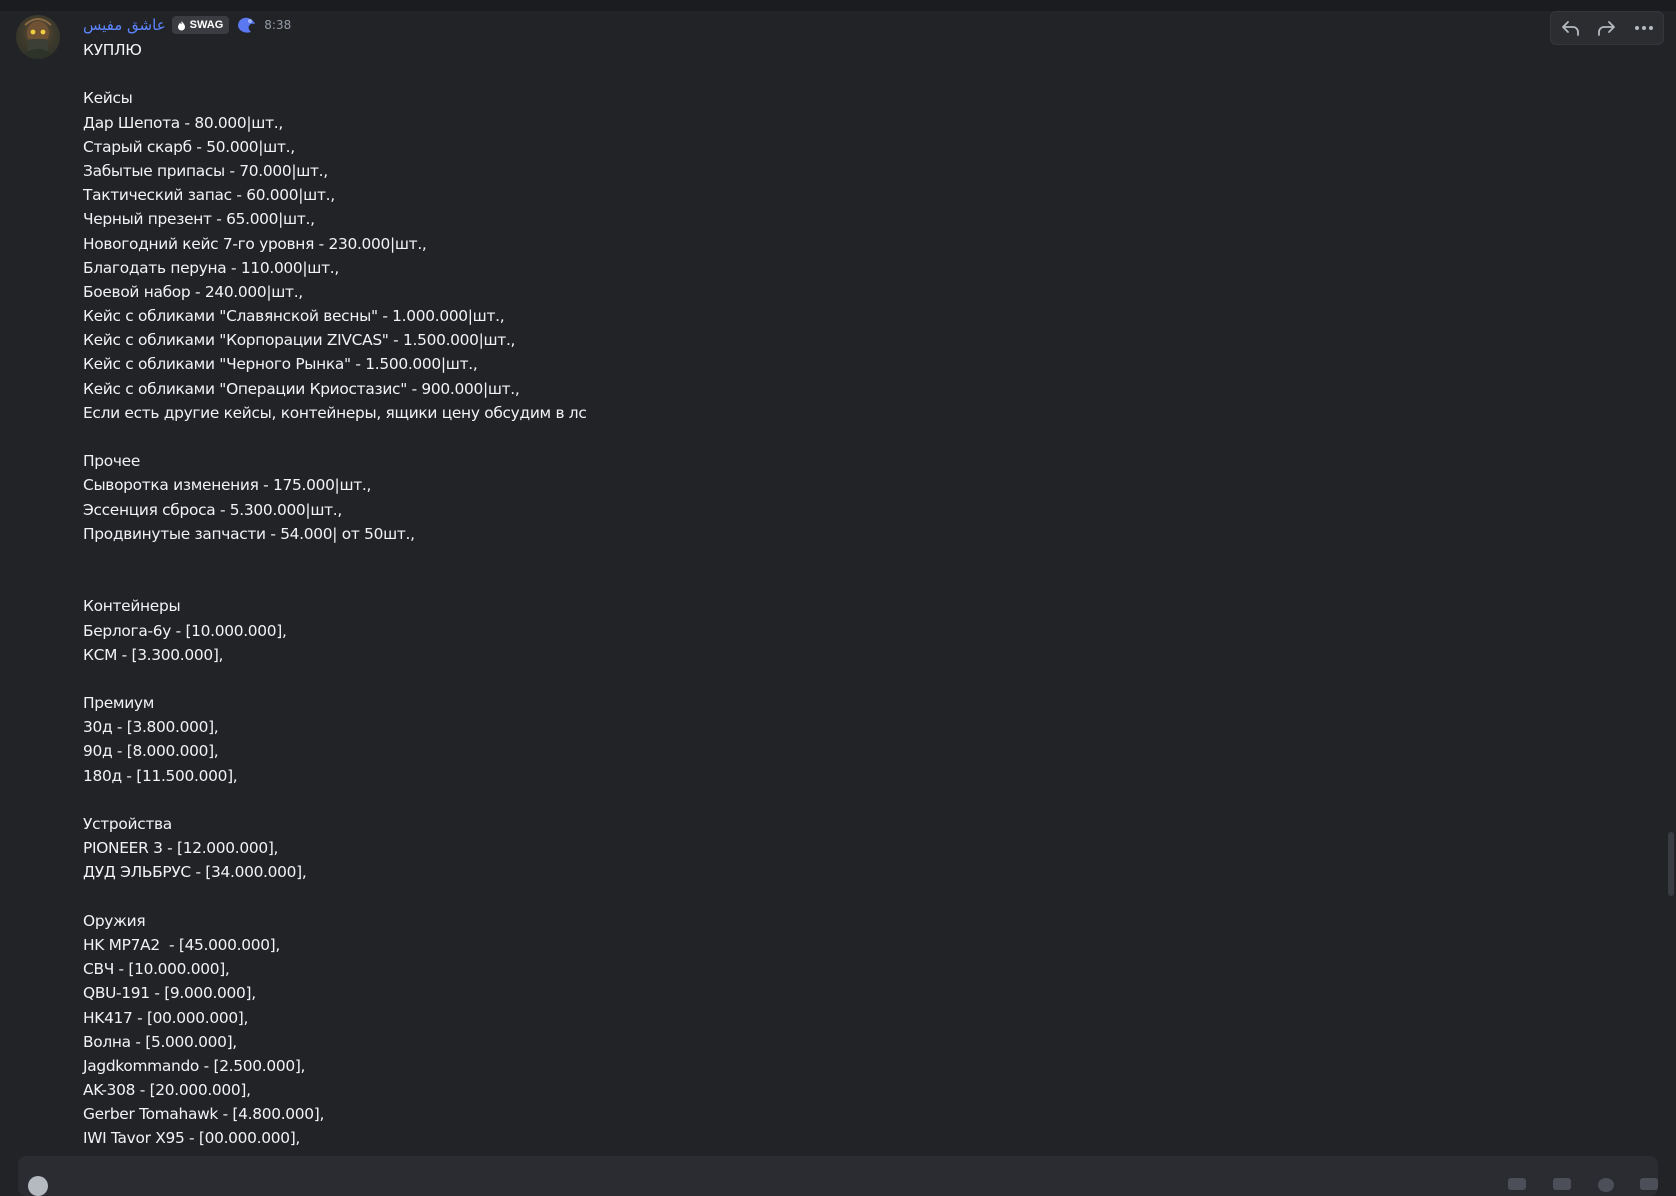 The height and width of the screenshot is (1196, 1676). Describe the element at coordinates (205, 170) in the screenshot. I see `message-line: Забытые припасы - 70.000|шт.,` at that location.